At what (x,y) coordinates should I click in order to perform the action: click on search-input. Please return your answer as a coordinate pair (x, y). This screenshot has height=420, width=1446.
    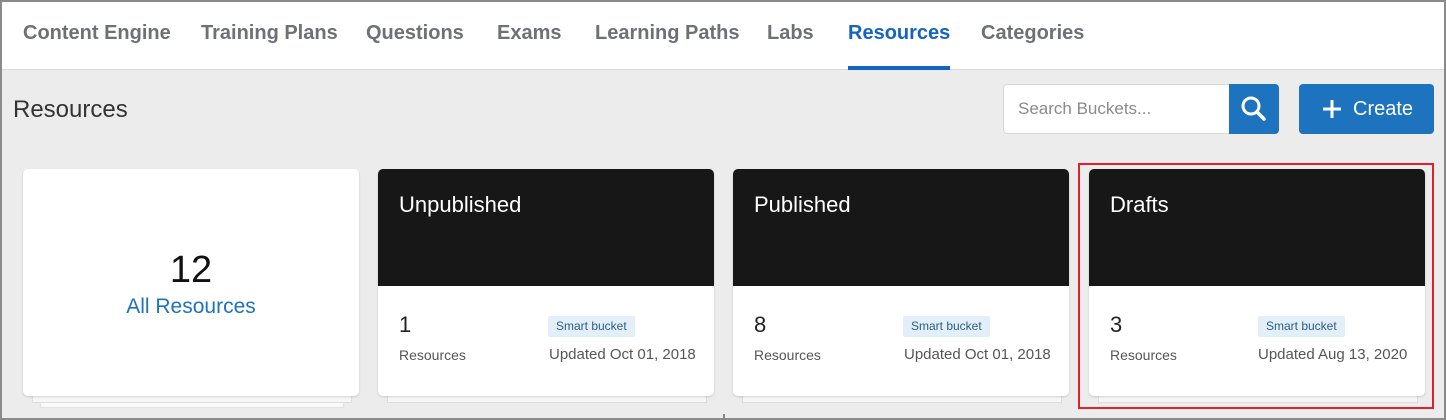
    Looking at the image, I should click on (1117, 109).